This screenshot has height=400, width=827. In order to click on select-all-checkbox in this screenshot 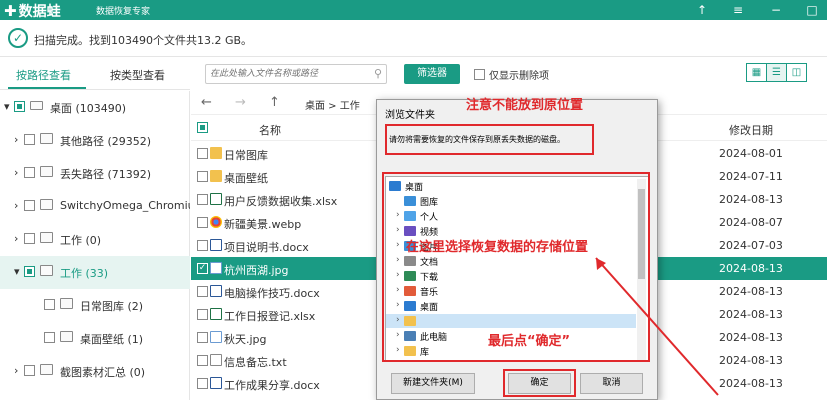, I will do `click(202, 127)`.